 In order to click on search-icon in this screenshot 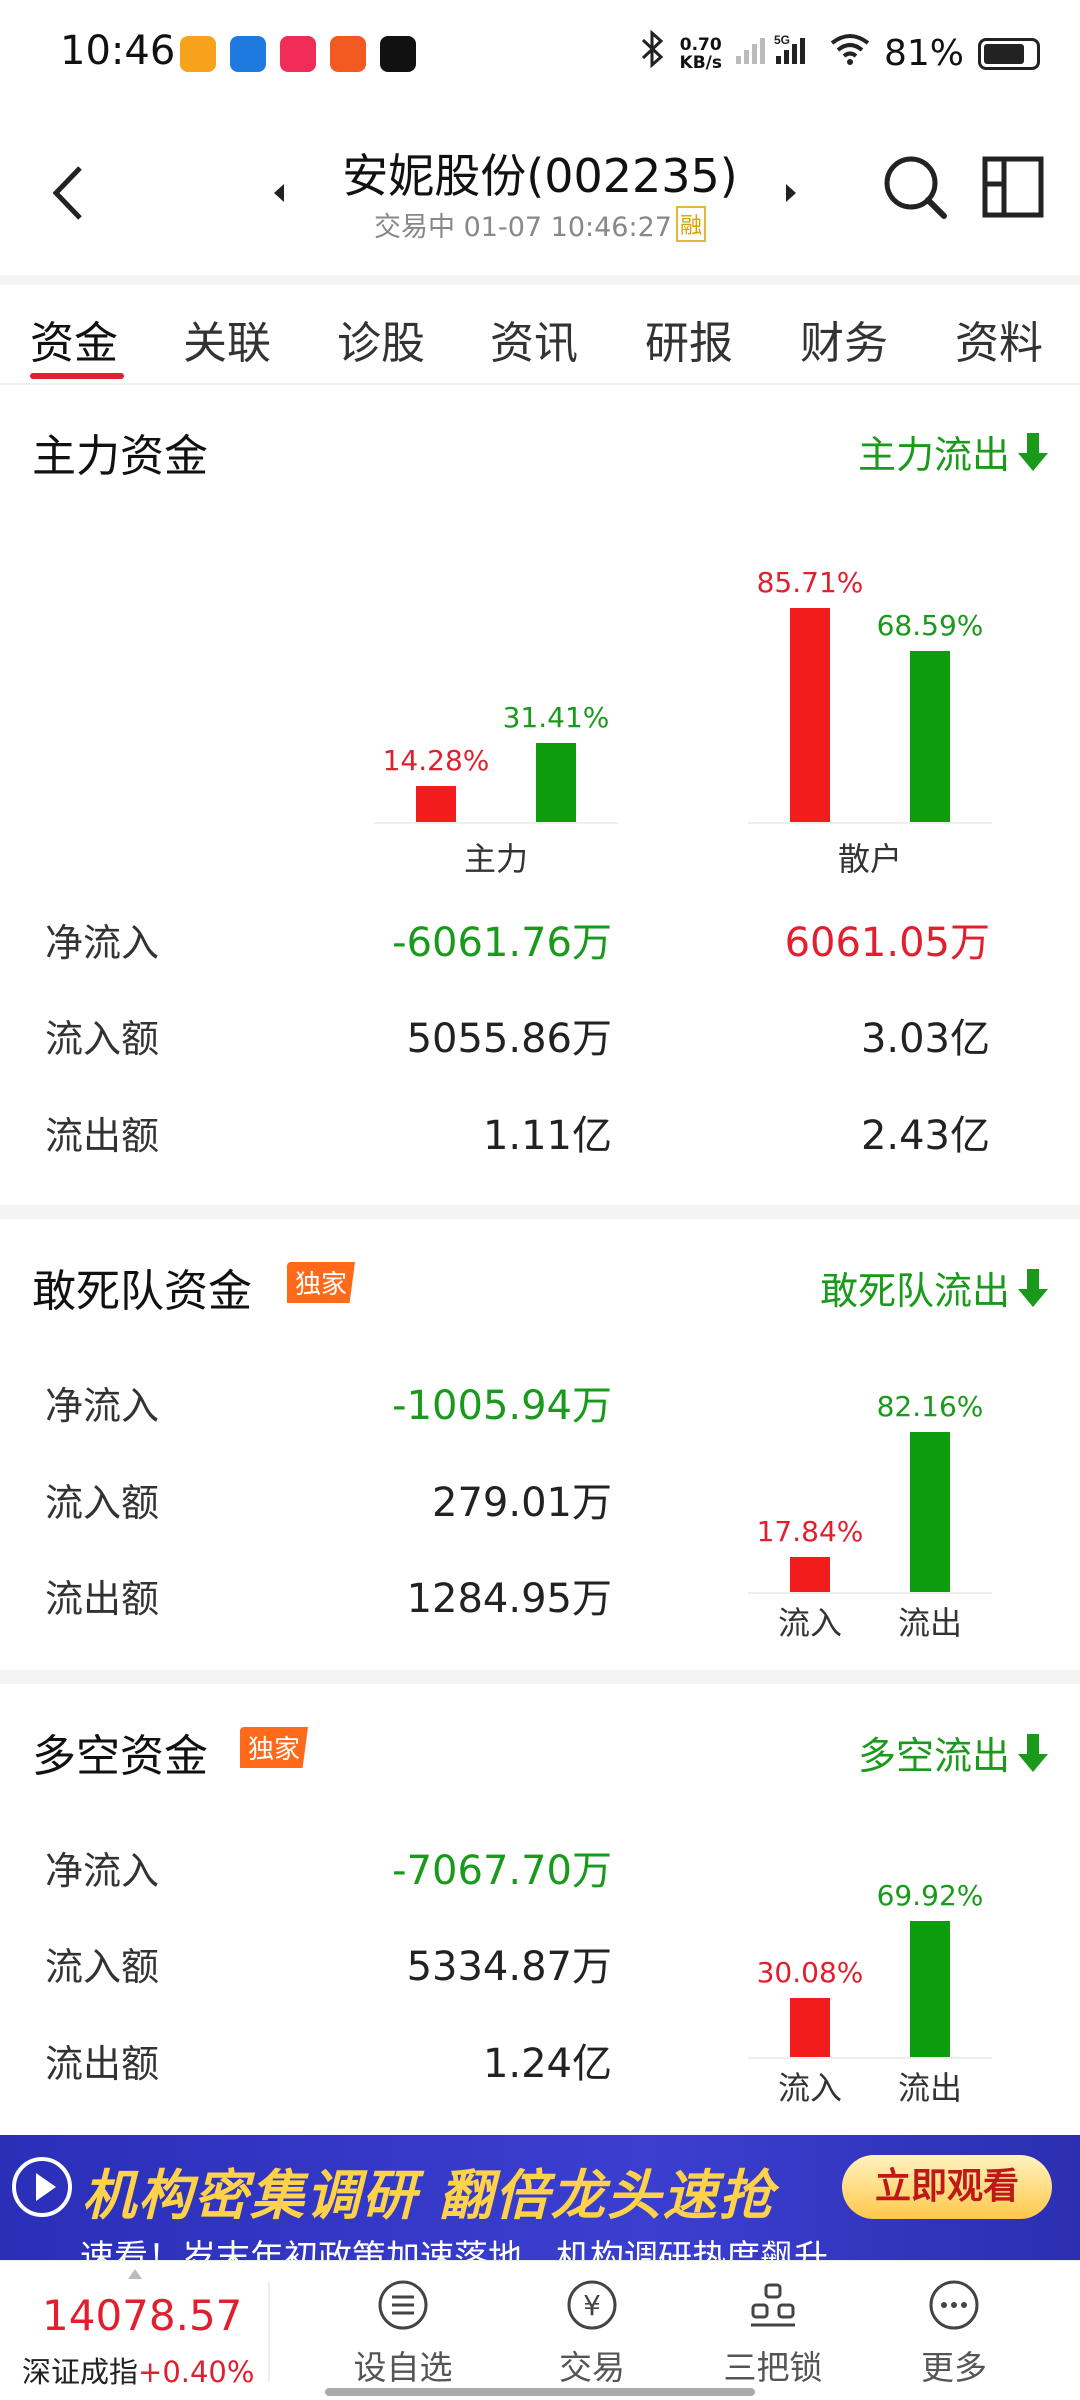, I will do `click(915, 187)`.